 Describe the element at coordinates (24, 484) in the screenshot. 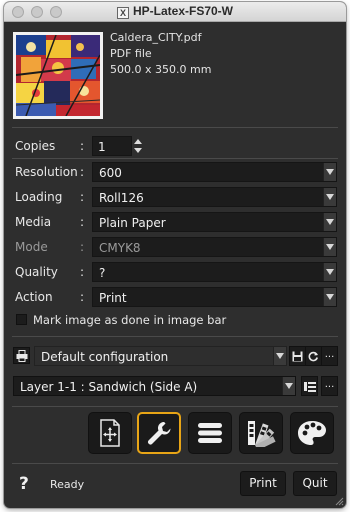

I see `help-button: ?` at that location.